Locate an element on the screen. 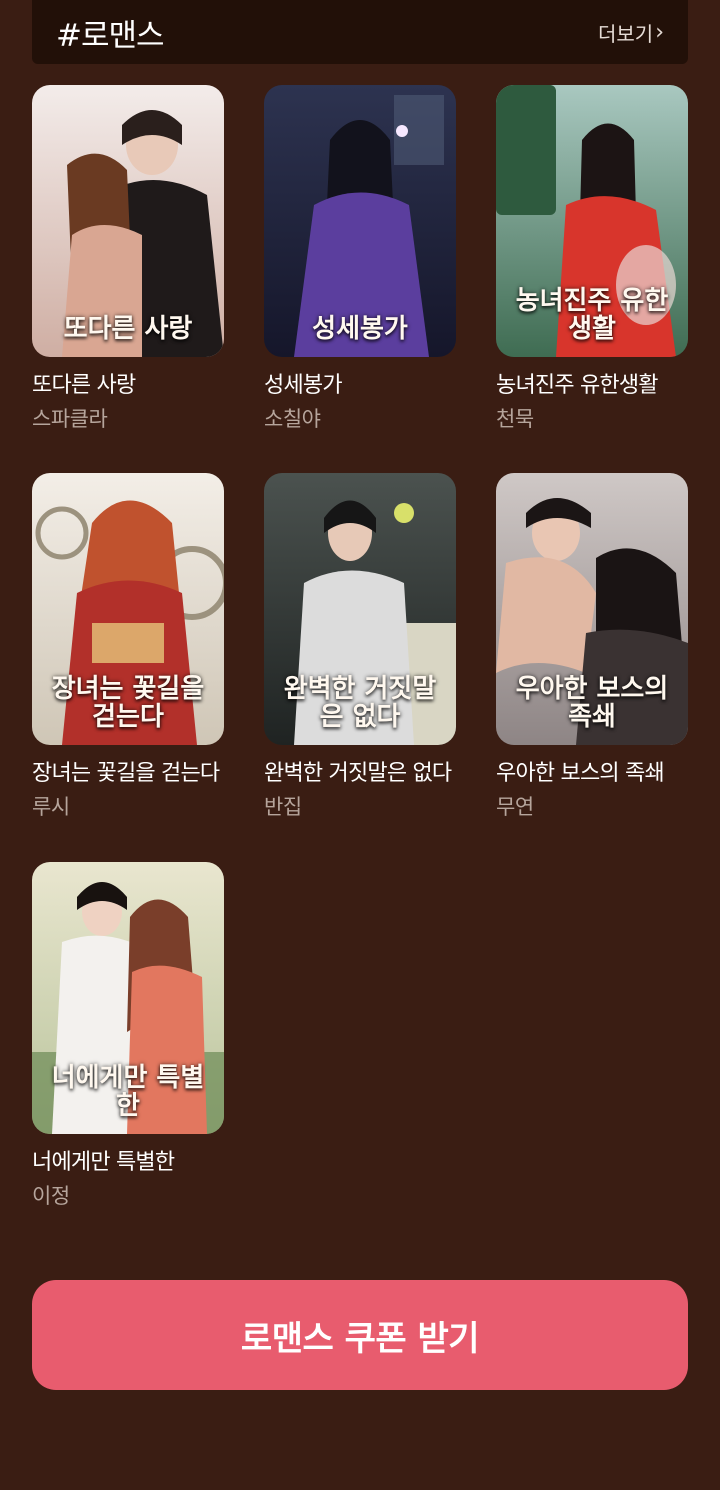  book-title: 우아한 보스의 족쇄 is located at coordinates (593, 771).